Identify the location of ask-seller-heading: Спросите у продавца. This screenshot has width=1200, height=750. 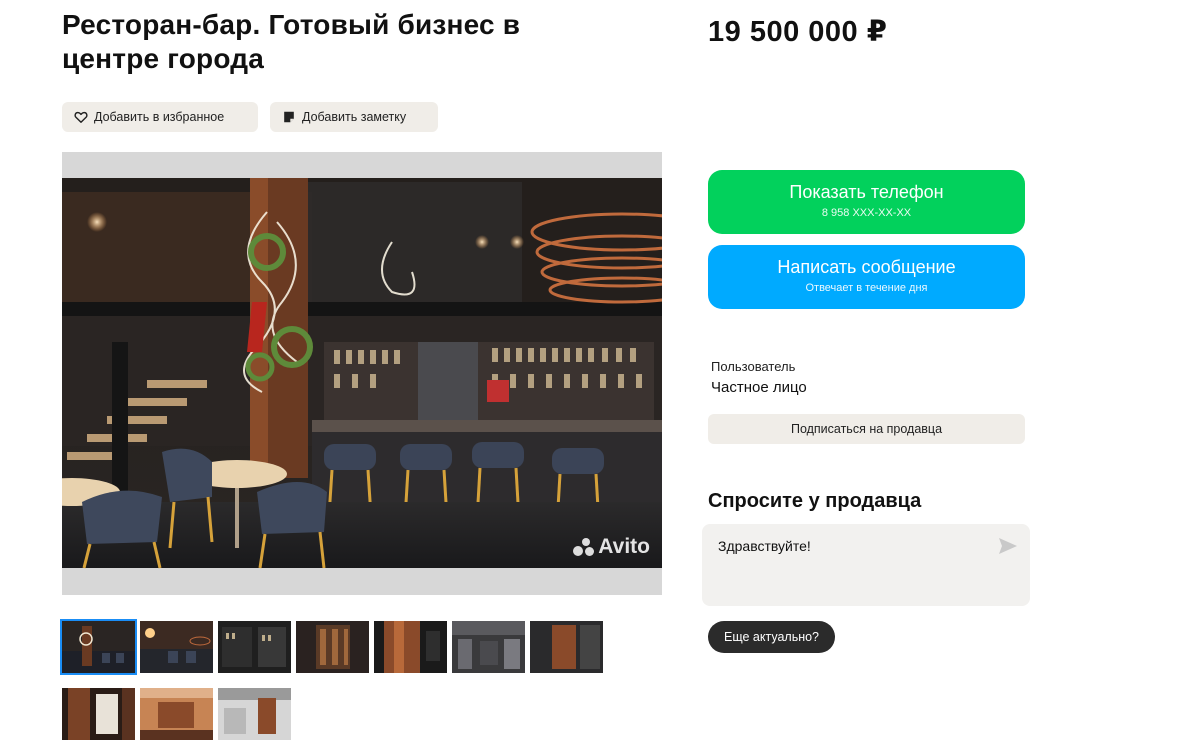
(815, 501).